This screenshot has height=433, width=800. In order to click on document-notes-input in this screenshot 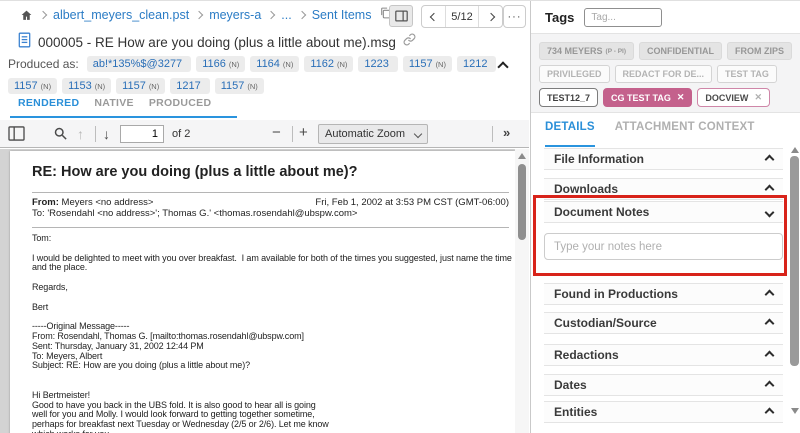, I will do `click(663, 246)`.